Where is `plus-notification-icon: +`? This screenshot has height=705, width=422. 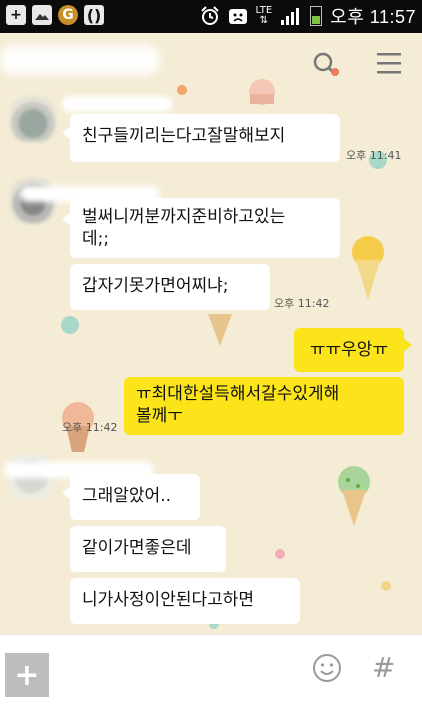 plus-notification-icon: + is located at coordinates (16, 15).